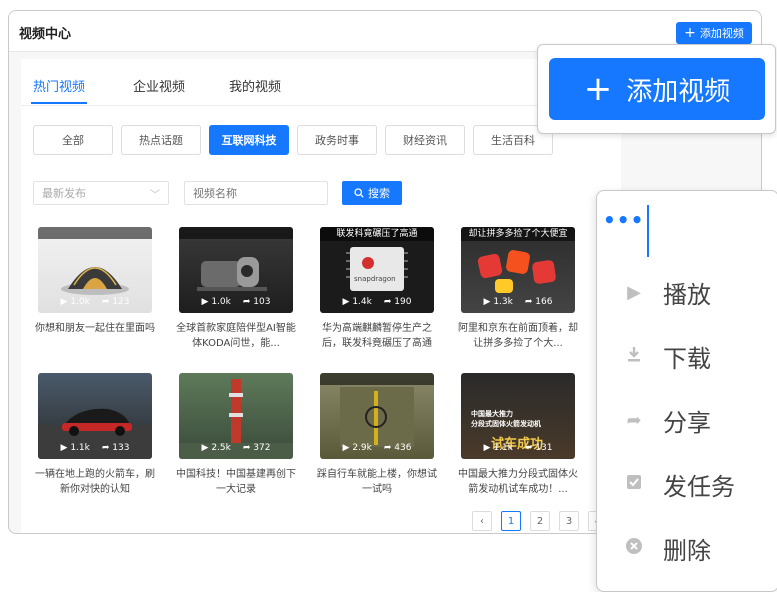 This screenshot has width=777, height=592. I want to click on menu-item-share: ➦ 分享, so click(687, 420).